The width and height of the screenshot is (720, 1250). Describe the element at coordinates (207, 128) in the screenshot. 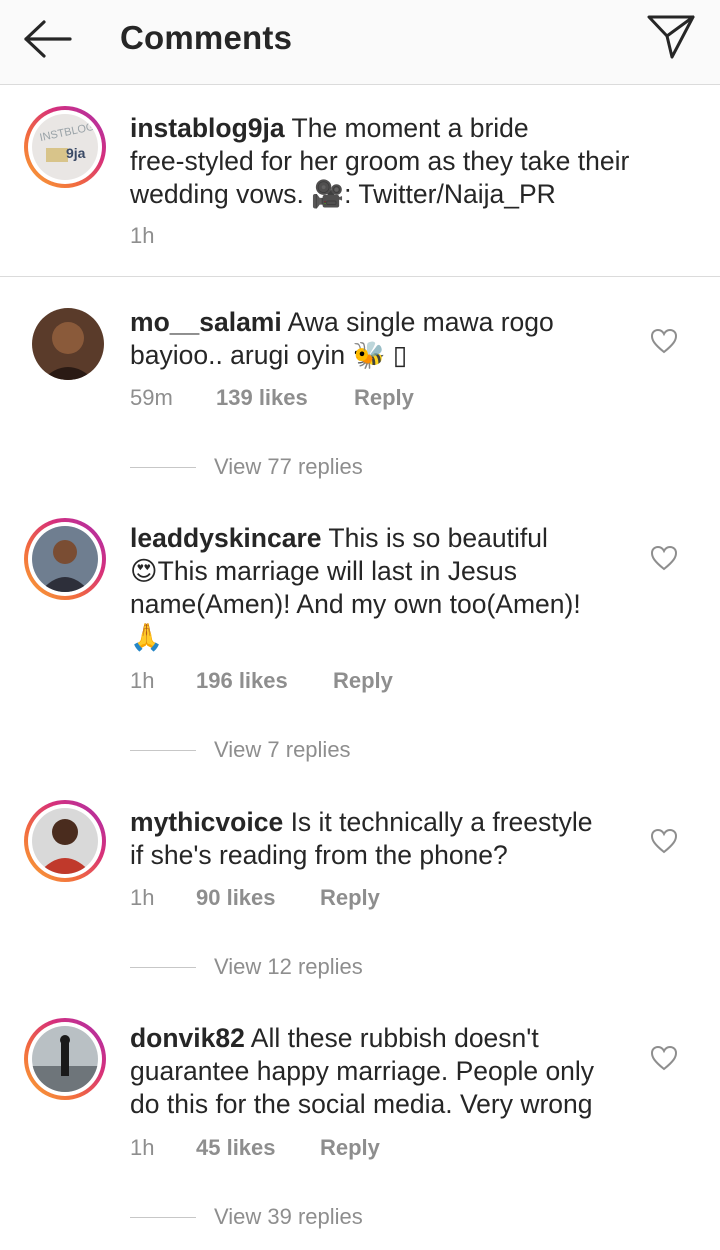

I see `caption-username: instablog9ja` at that location.